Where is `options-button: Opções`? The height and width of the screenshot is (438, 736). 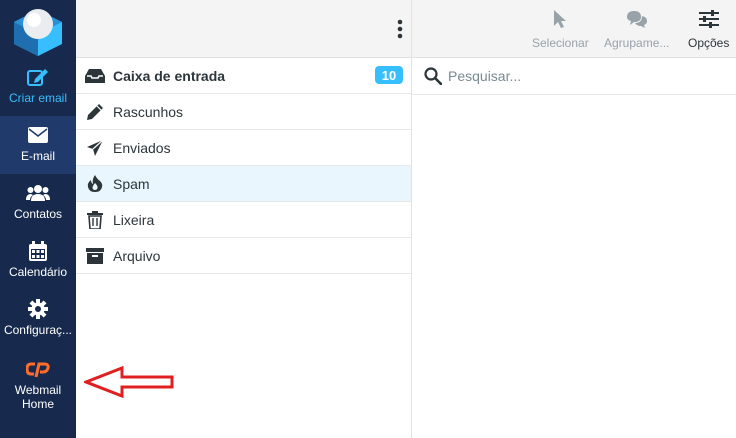 options-button: Opções is located at coordinates (708, 30).